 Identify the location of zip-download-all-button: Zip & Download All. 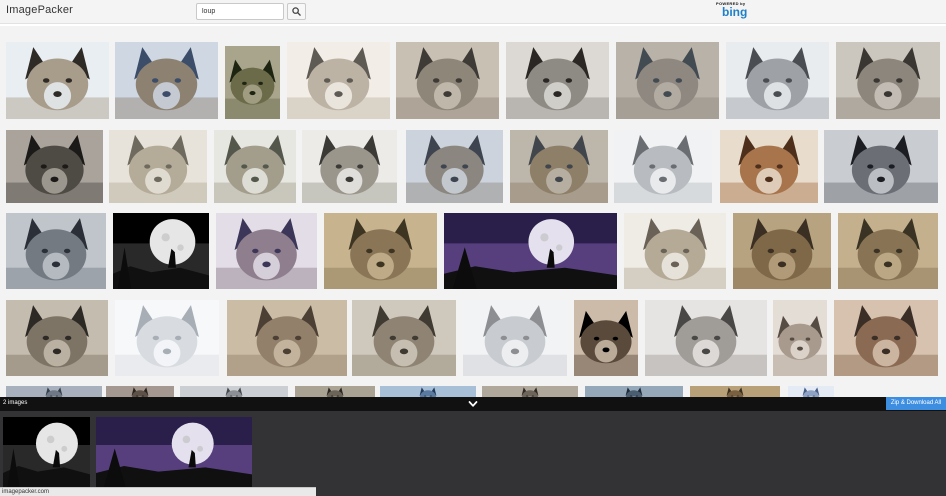
(916, 403).